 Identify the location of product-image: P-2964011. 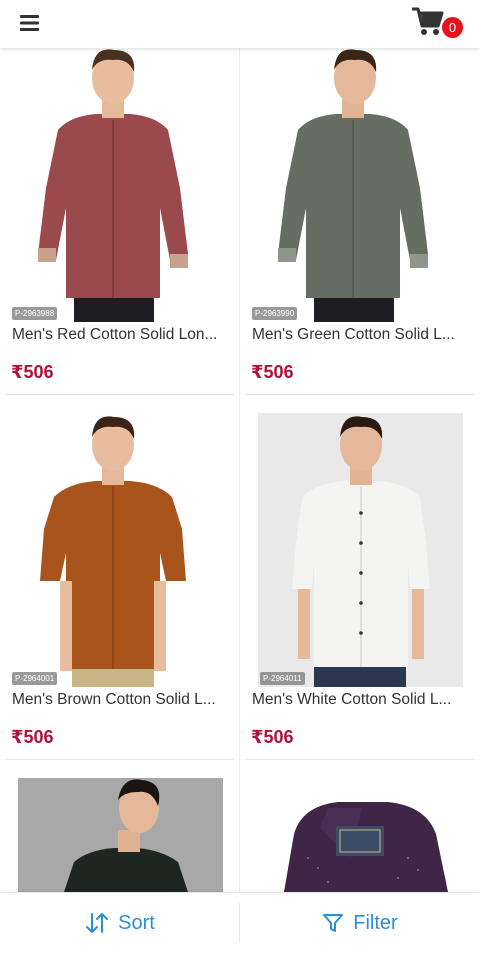
(360, 550).